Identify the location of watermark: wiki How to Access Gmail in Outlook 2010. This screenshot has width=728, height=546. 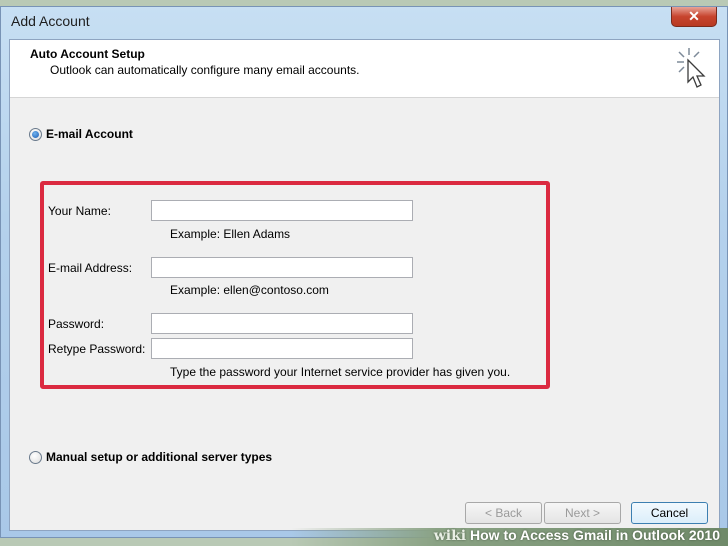
(577, 535).